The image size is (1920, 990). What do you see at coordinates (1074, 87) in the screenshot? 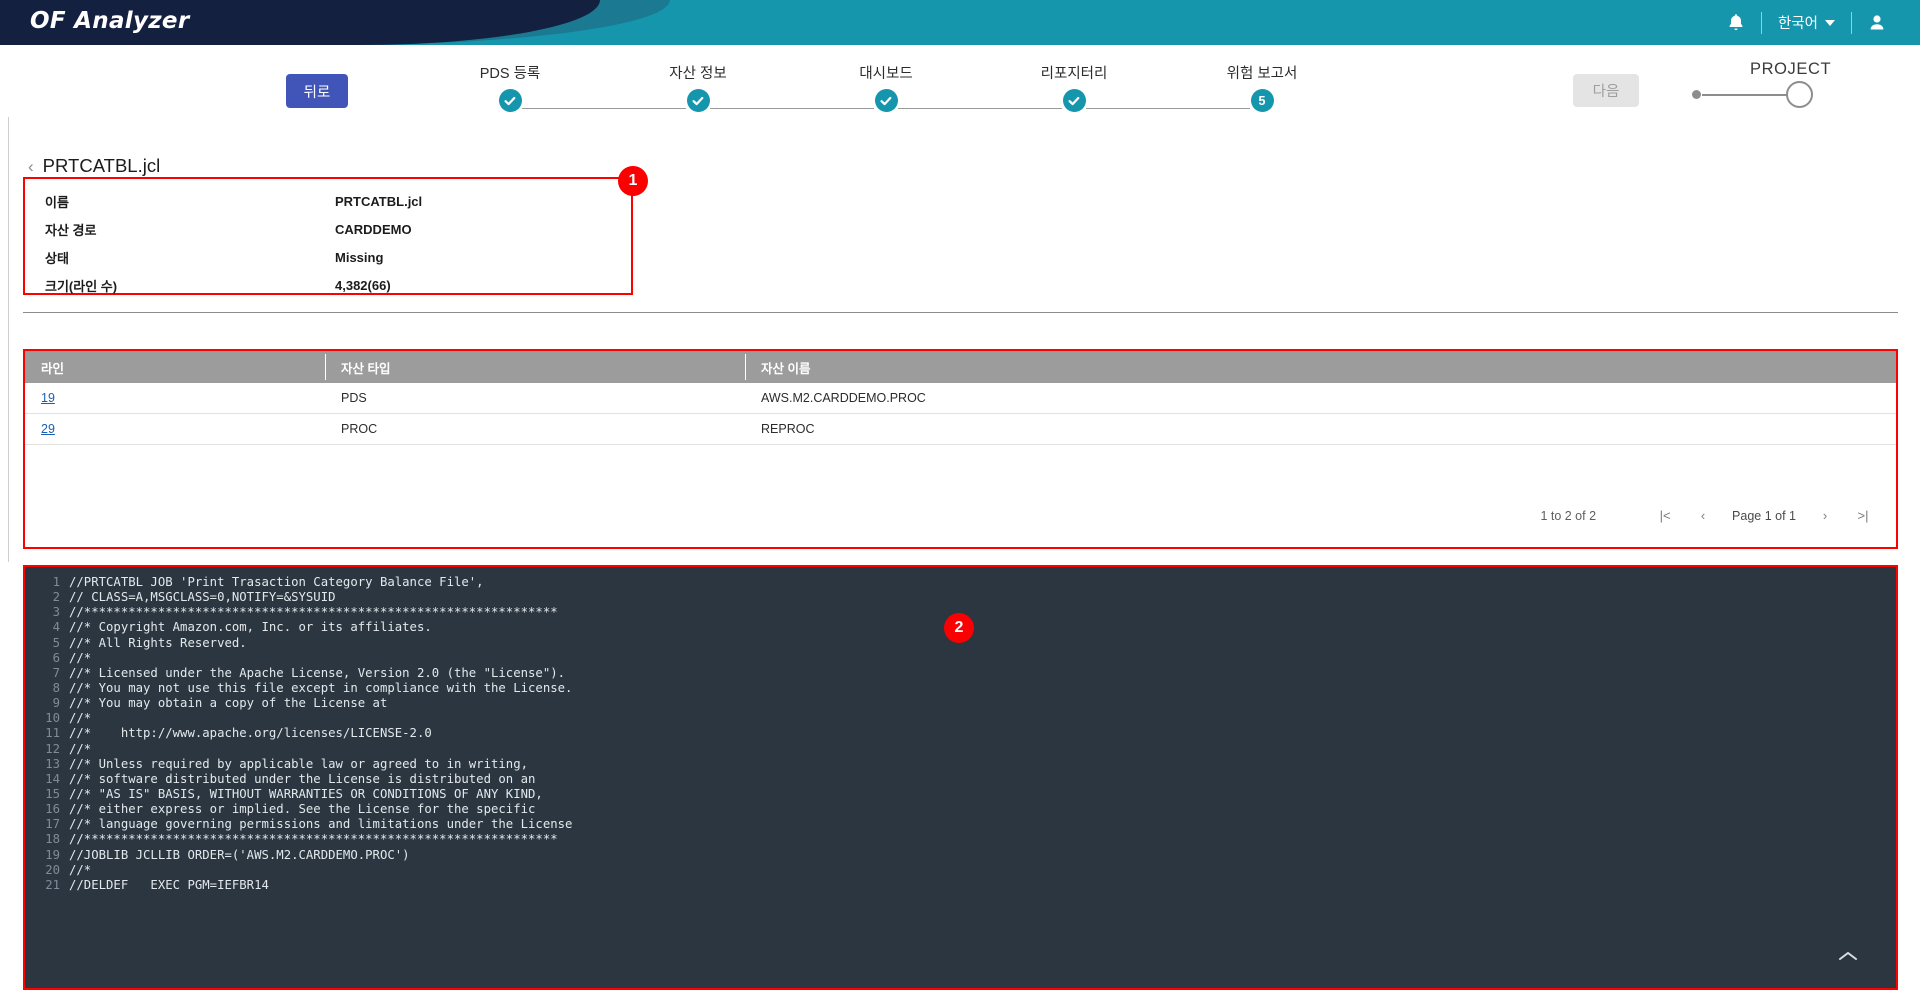
I see `wizard-step-4: 리포지터리` at bounding box center [1074, 87].